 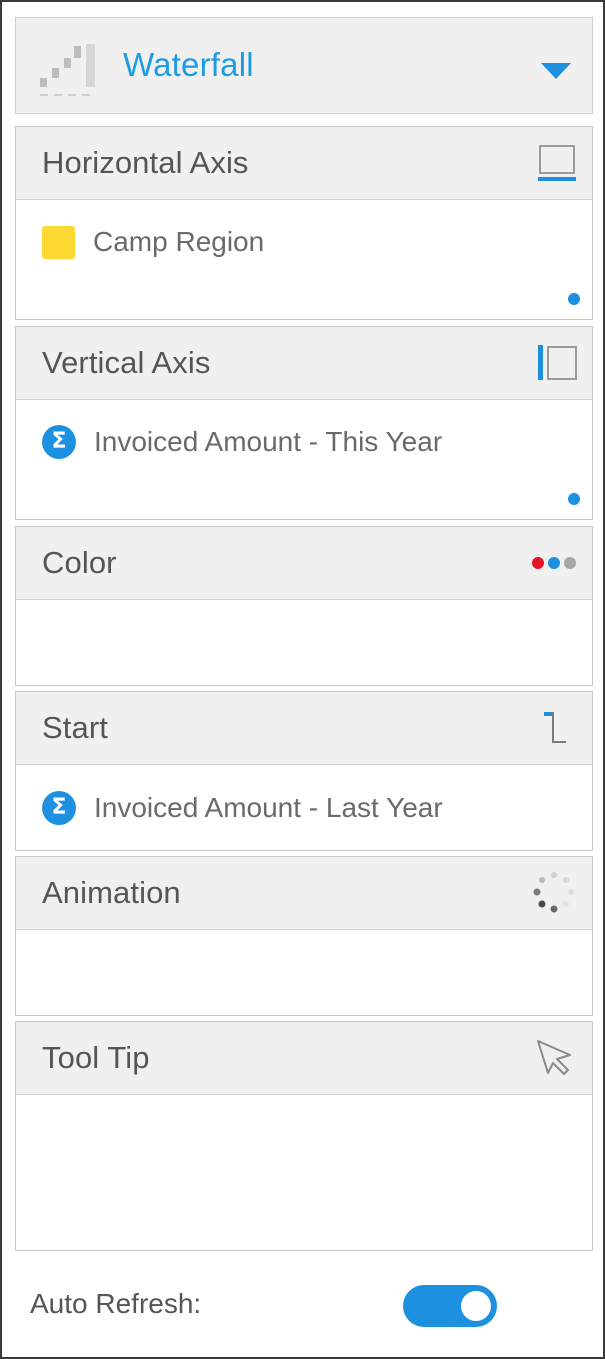 I want to click on waterfall-chart-icon, so click(x=73, y=70).